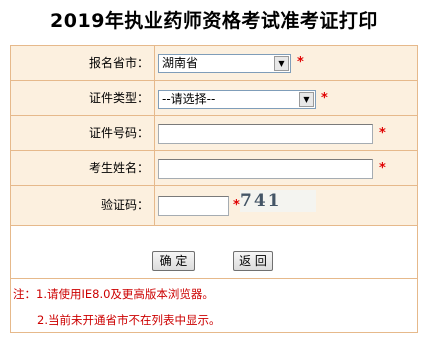 This screenshot has height=338, width=428. I want to click on notes-divider, so click(214, 278).